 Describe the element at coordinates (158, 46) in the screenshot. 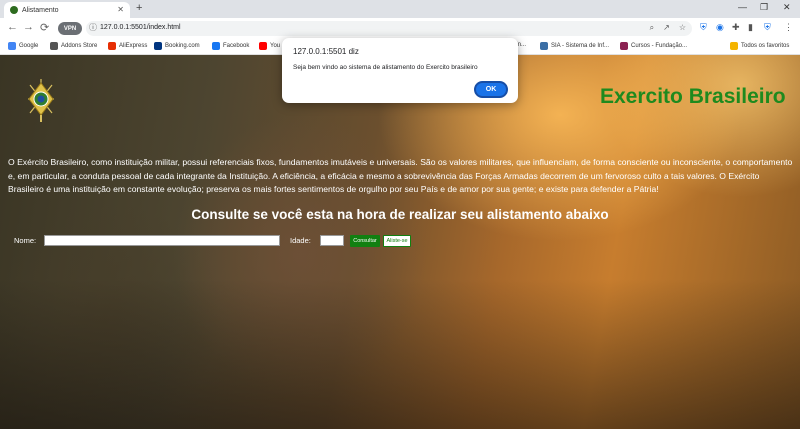

I see `booking-icon` at that location.